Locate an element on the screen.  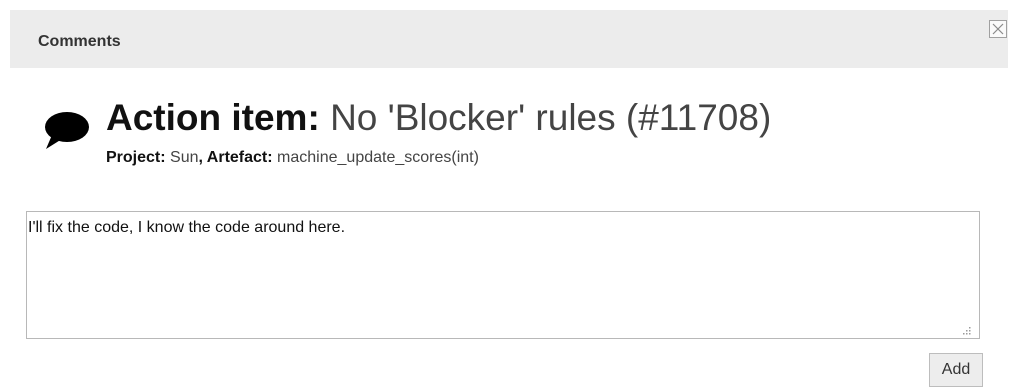
action-item-prefix: Action item: is located at coordinates (213, 117).